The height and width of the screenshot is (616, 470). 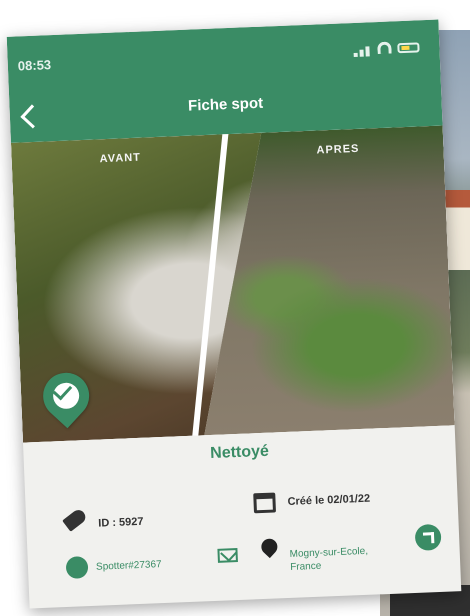 What do you see at coordinates (329, 500) in the screenshot?
I see `created-date: Créé le 02/01/22` at bounding box center [329, 500].